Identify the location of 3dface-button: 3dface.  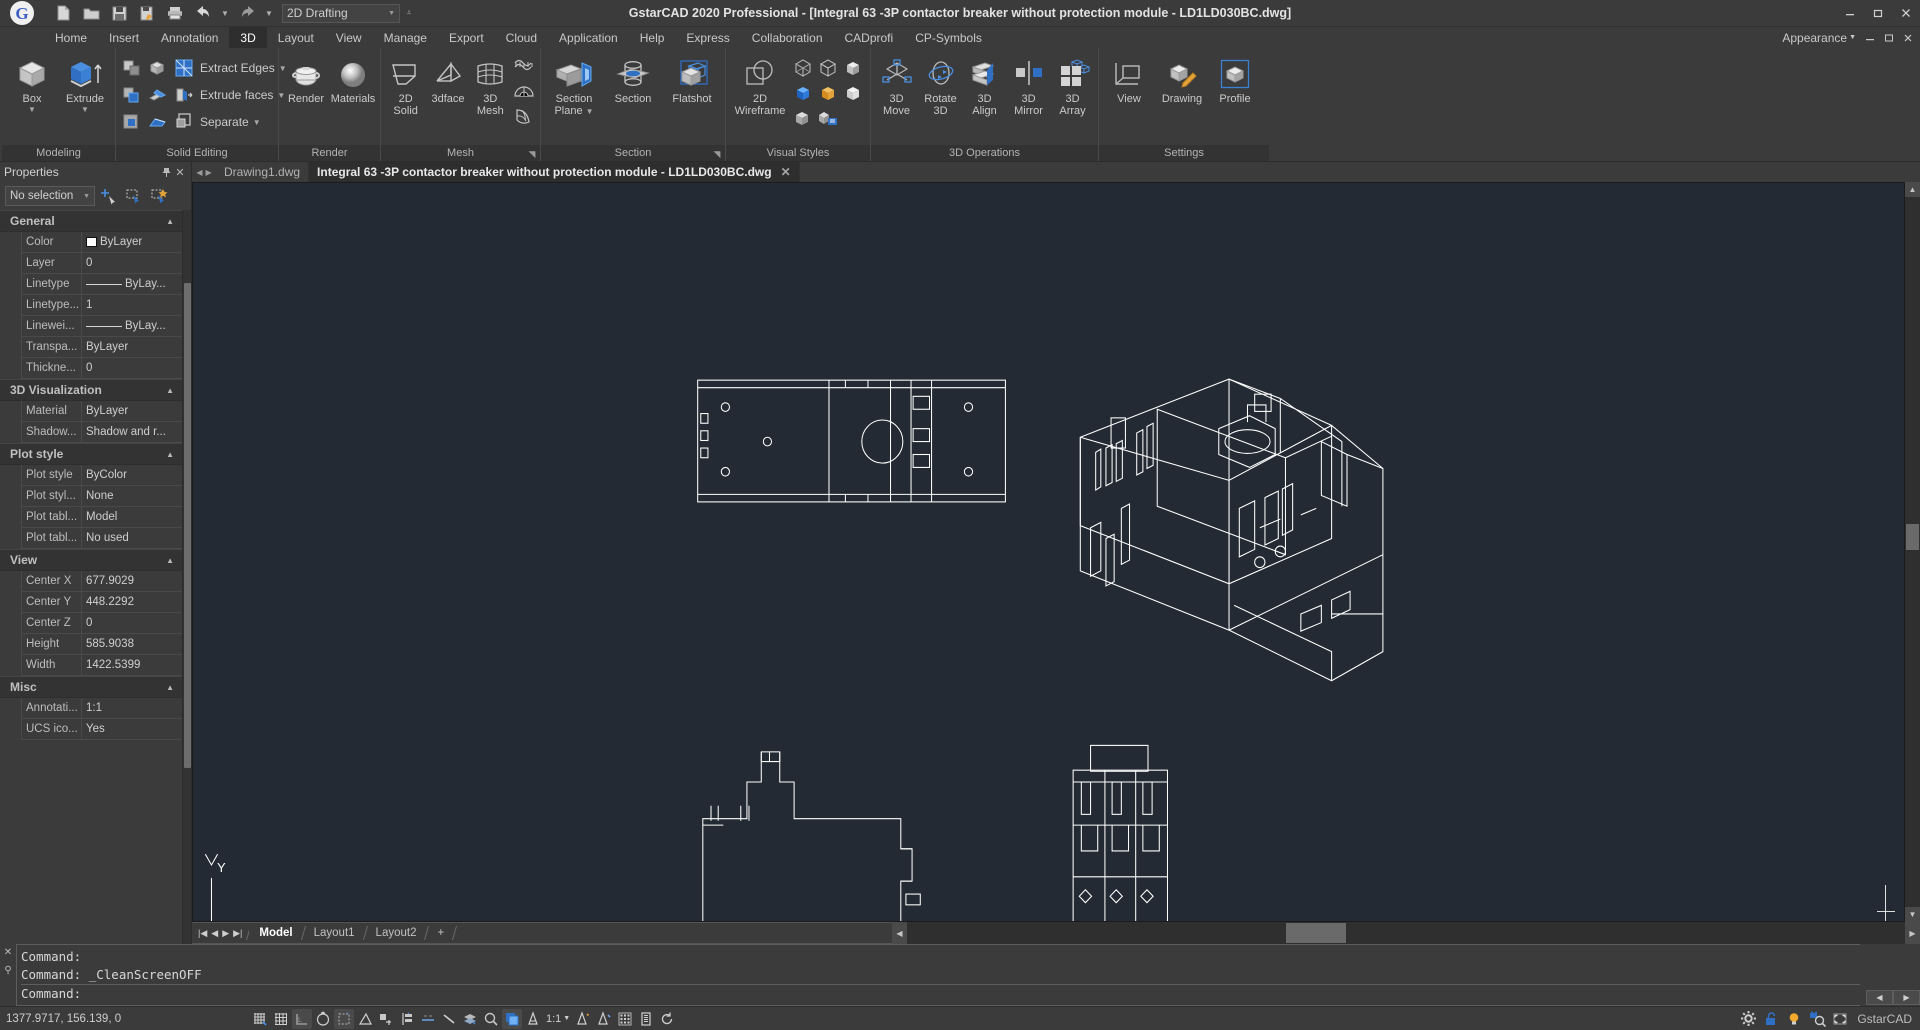
(447, 79).